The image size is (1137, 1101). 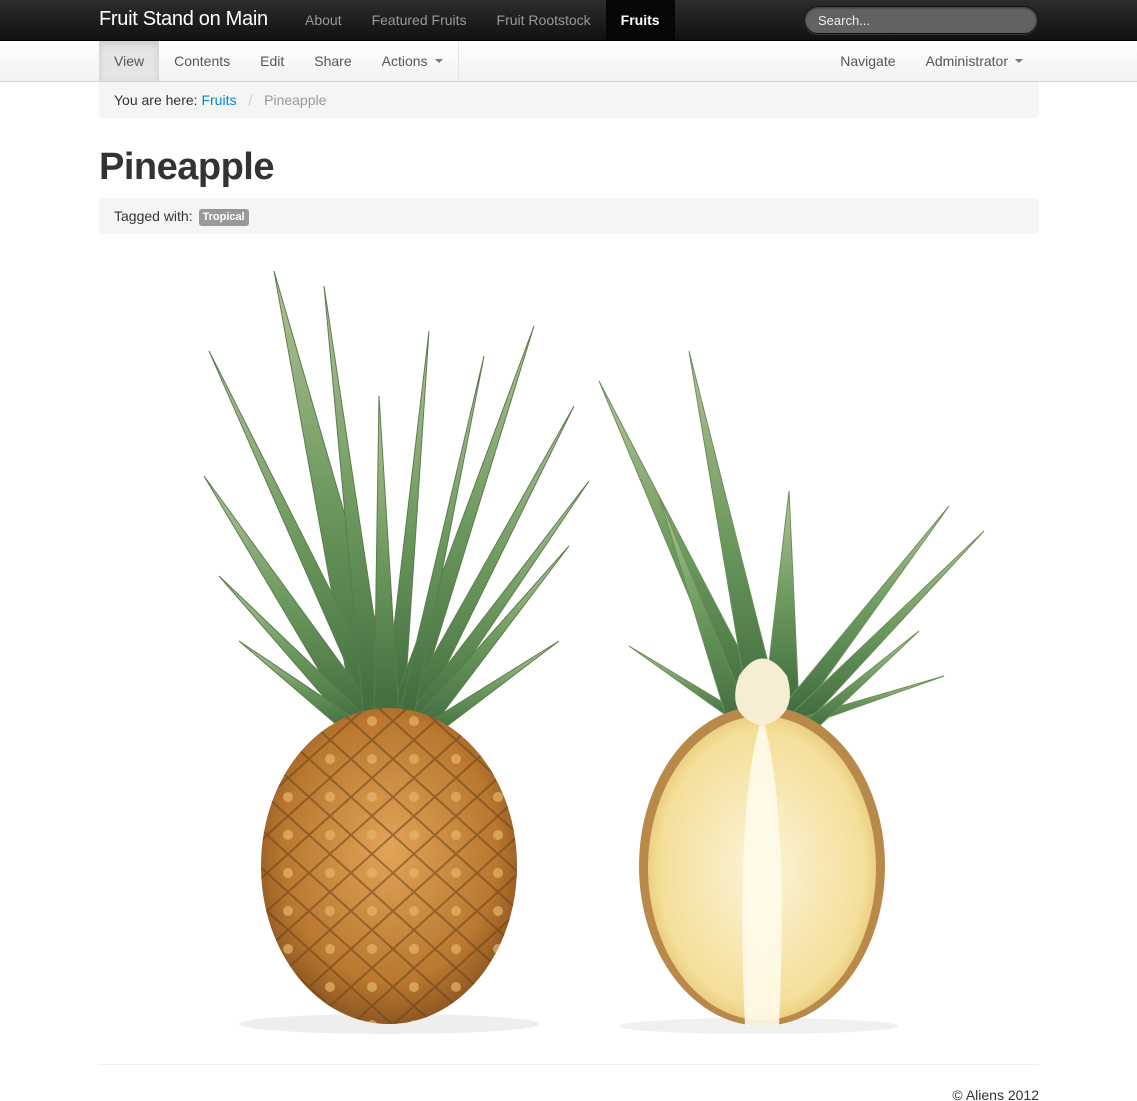 What do you see at coordinates (569, 1064) in the screenshot?
I see `footer-divider` at bounding box center [569, 1064].